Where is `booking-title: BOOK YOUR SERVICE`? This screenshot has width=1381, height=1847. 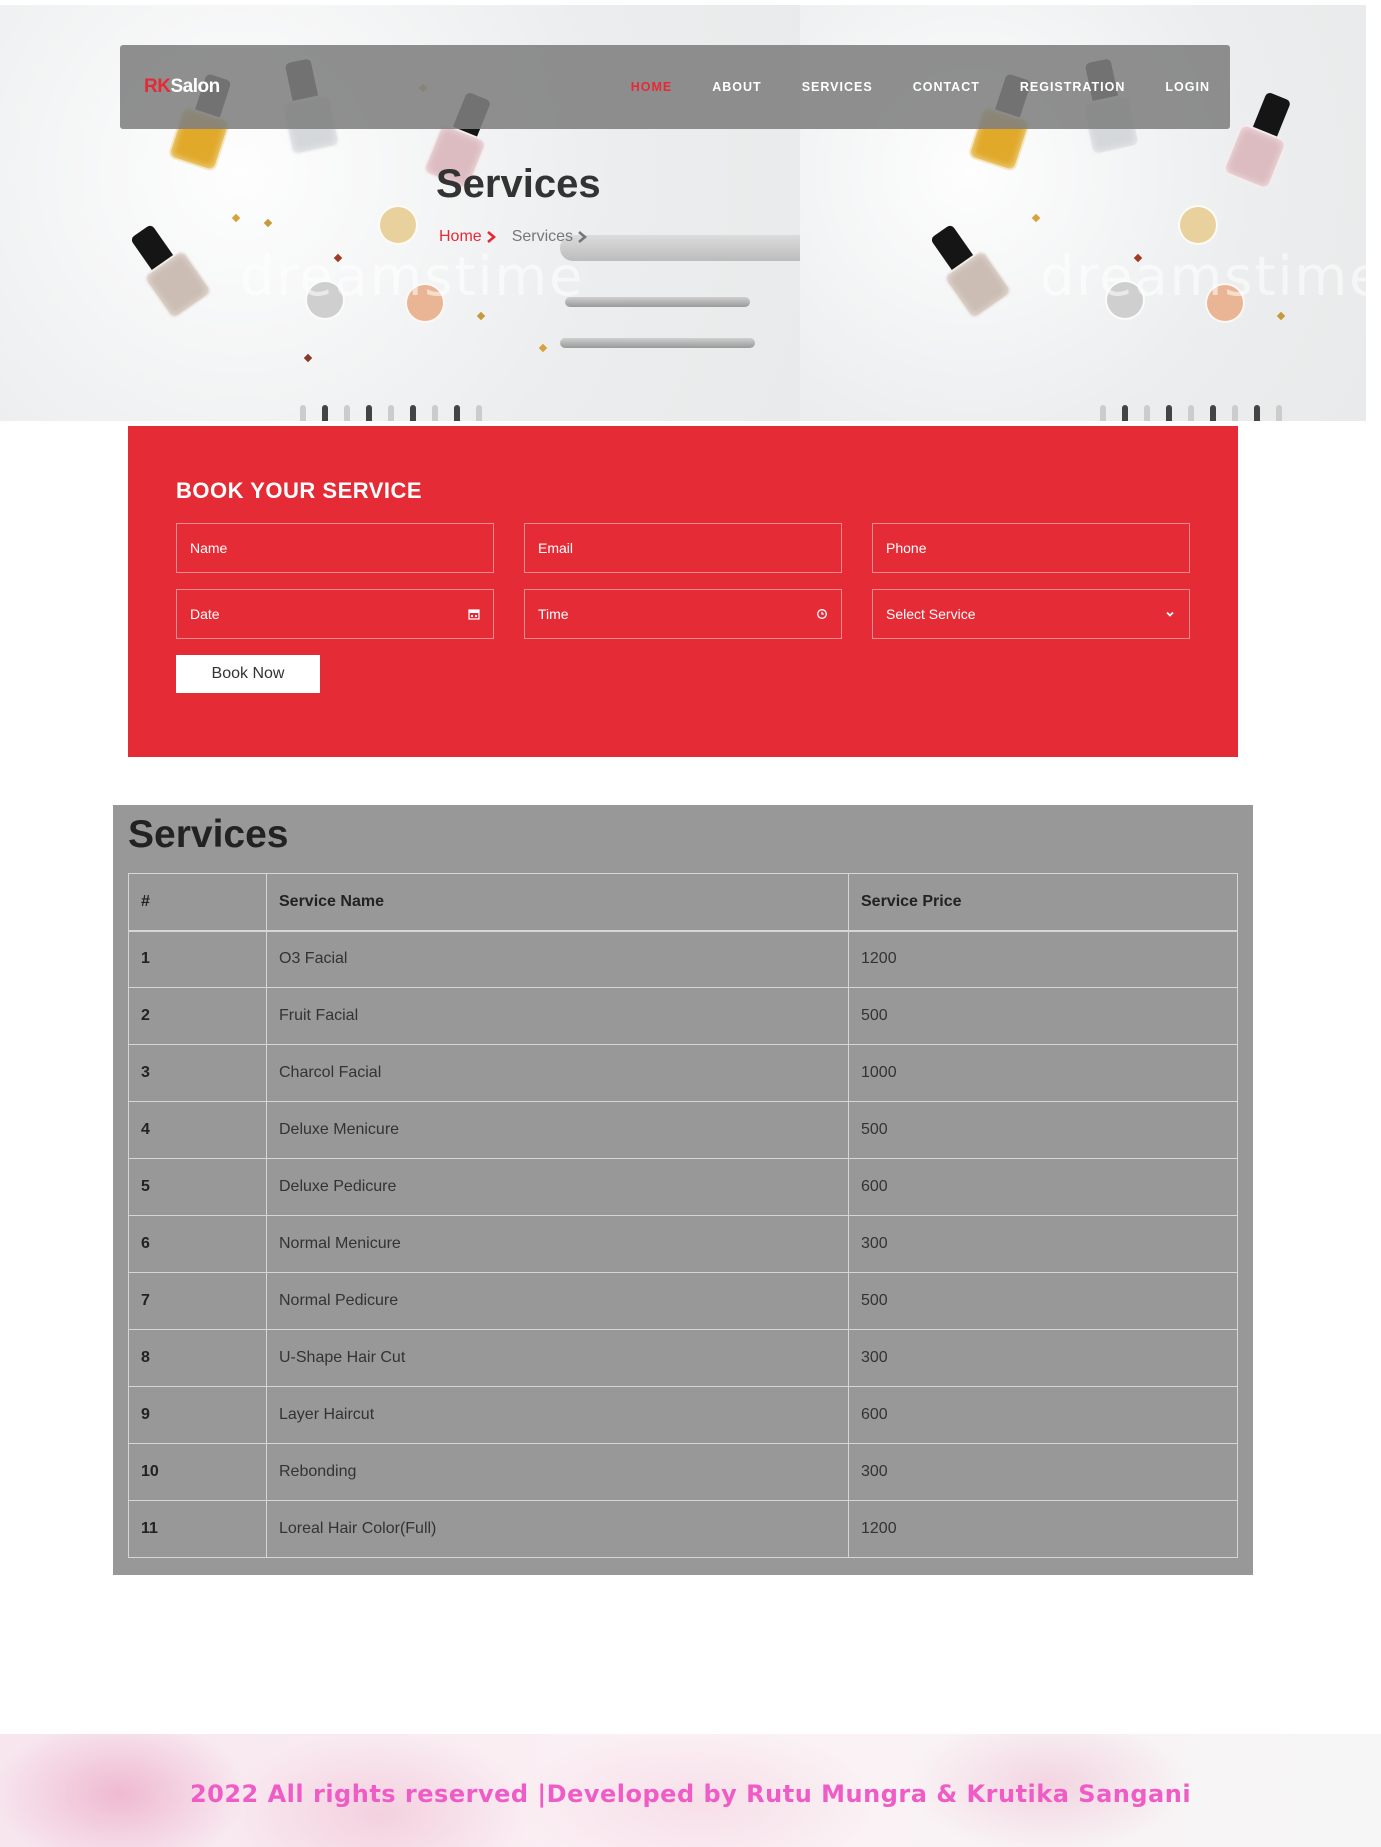 booking-title: BOOK YOUR SERVICE is located at coordinates (299, 490).